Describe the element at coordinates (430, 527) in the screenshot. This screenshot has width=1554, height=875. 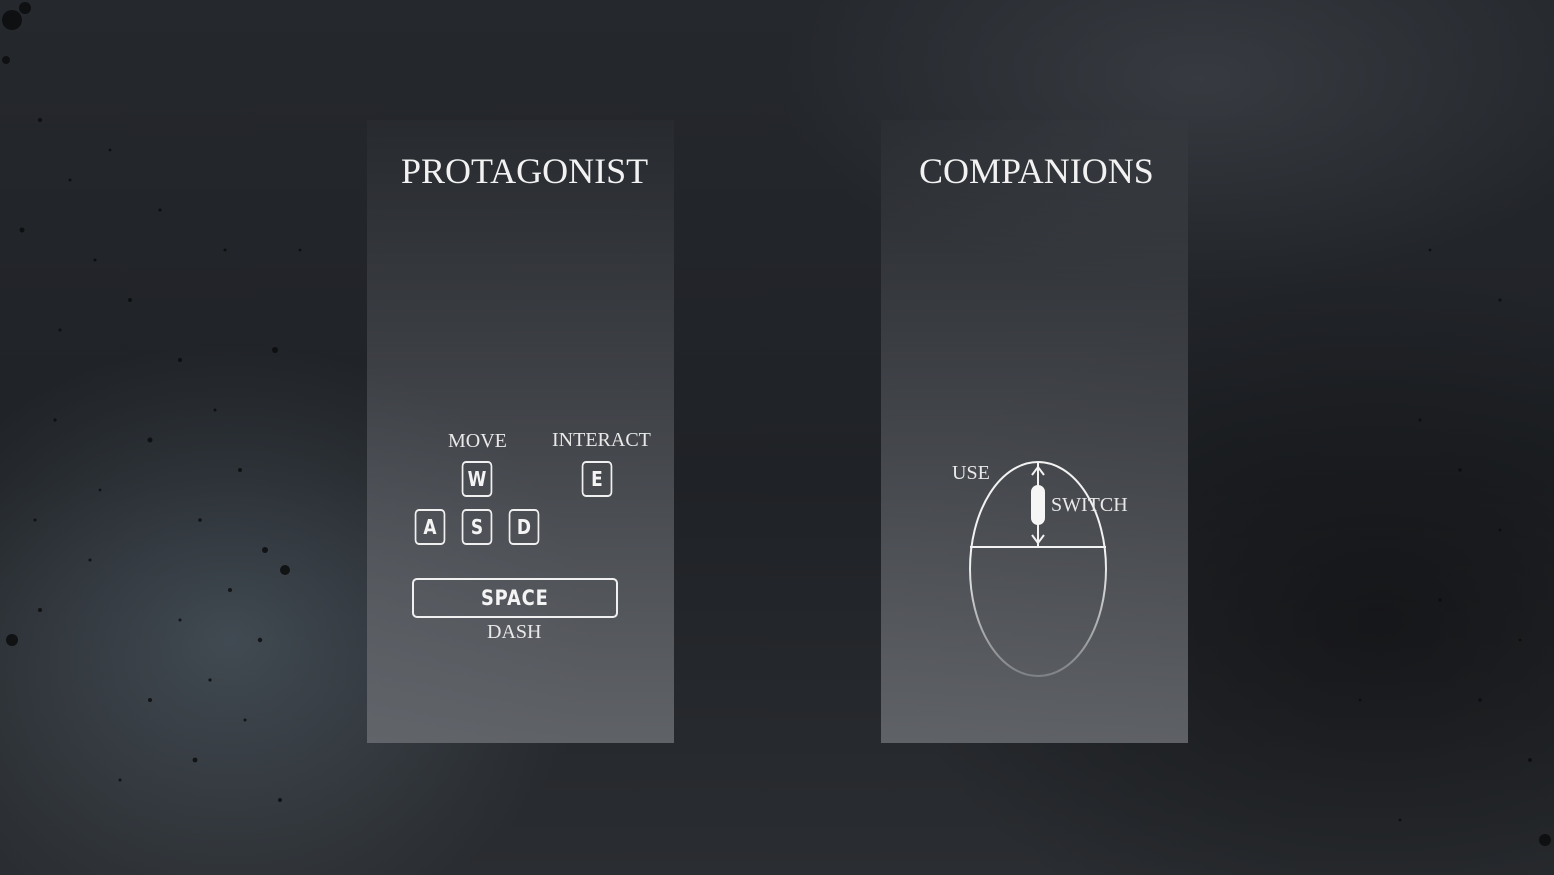
I see `a-key-icon: A` at that location.